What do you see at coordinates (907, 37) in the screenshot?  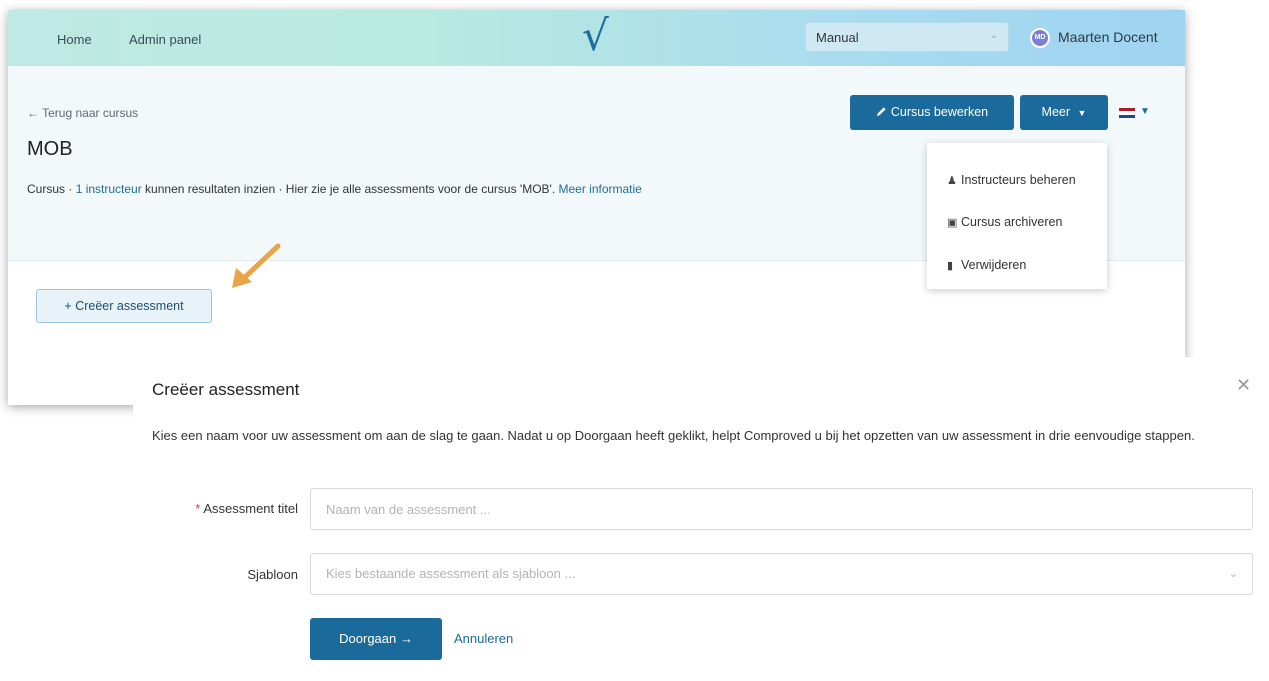 I see `mode-select: Manual ⌄` at bounding box center [907, 37].